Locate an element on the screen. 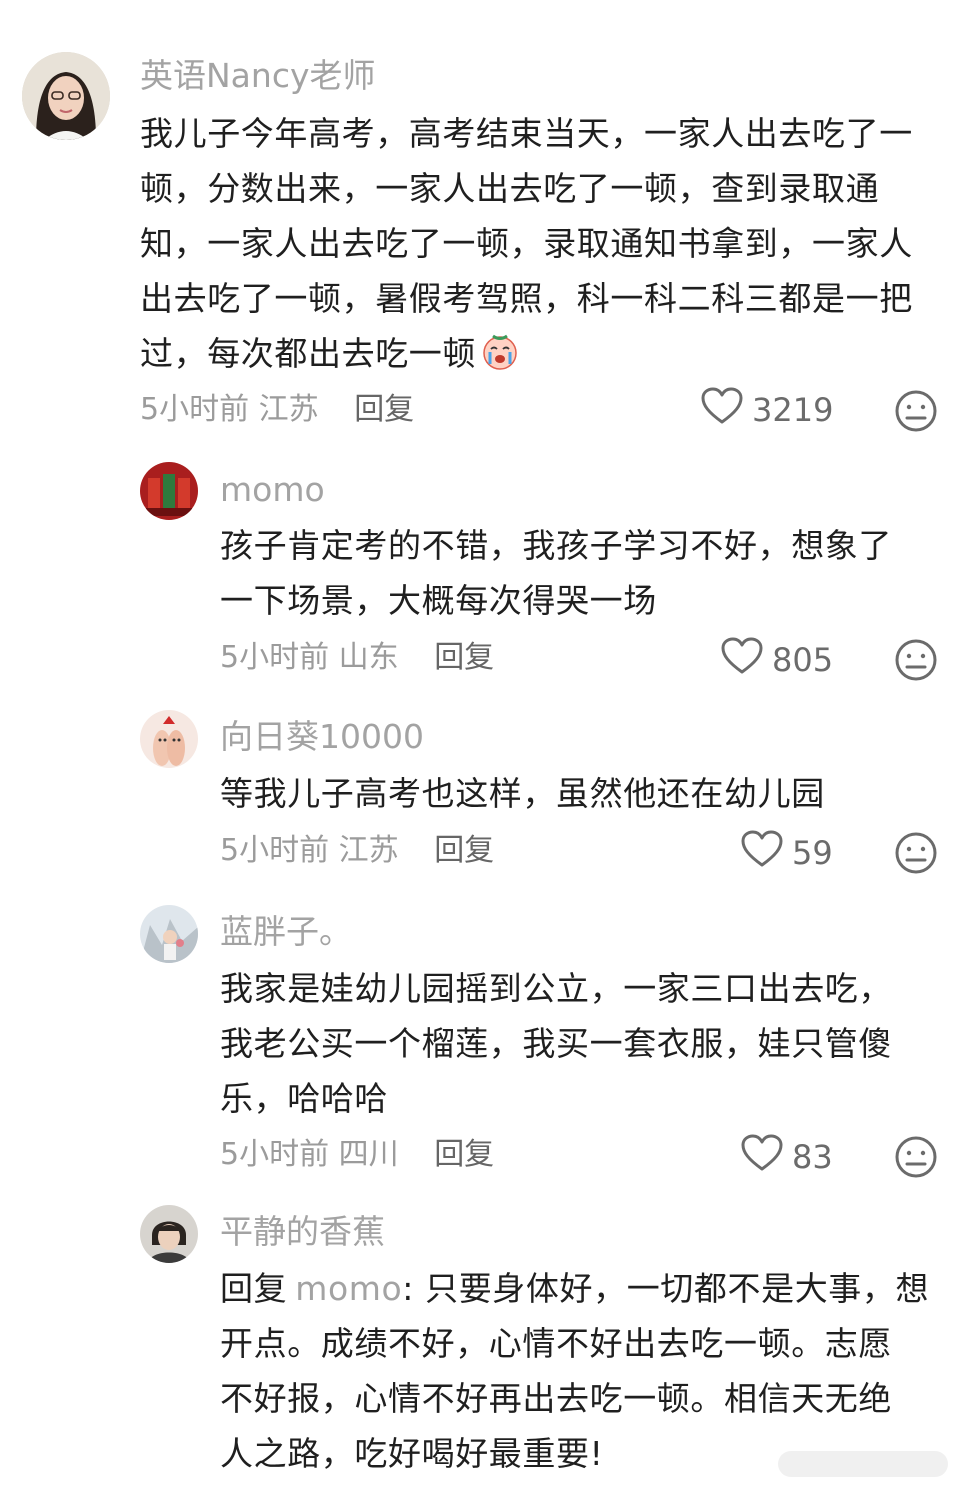 Image resolution: width=960 pixels, height=1487 pixels. reply-to-username: momo is located at coordinates (348, 1288).